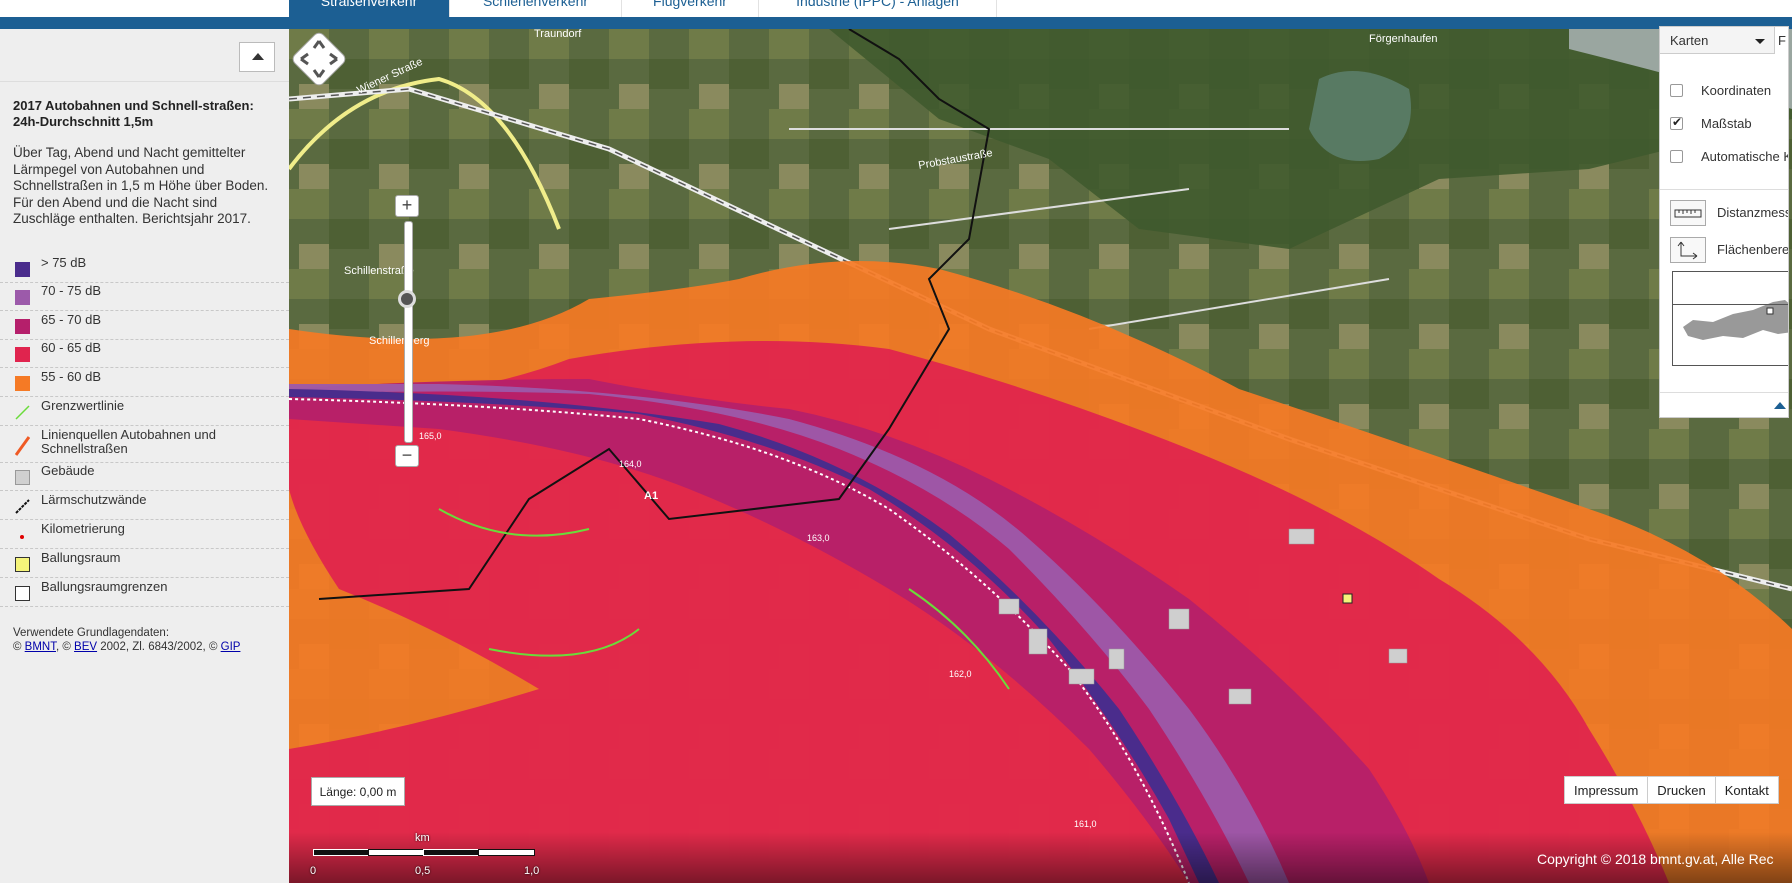  Describe the element at coordinates (690, 8) in the screenshot. I see `tab-flugverkehr: Flugverkehr` at that location.